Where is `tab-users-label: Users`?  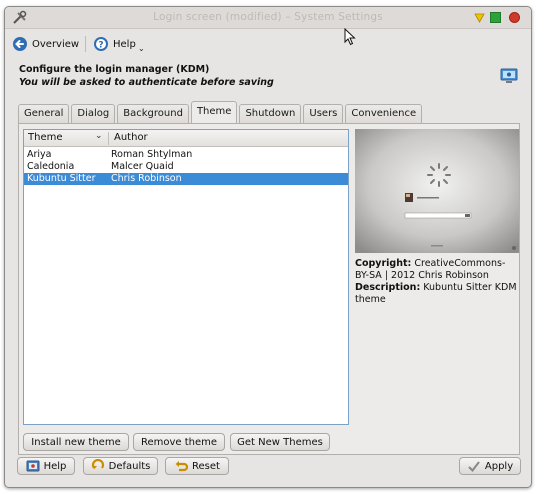 tab-users-label: Users is located at coordinates (323, 113).